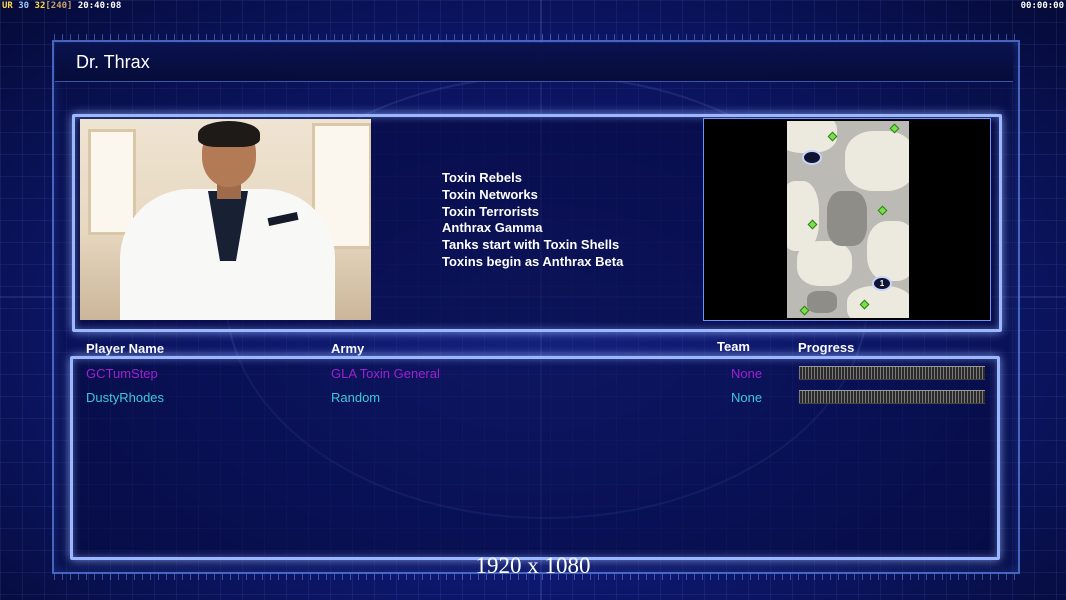  Describe the element at coordinates (826, 347) in the screenshot. I see `header-progress: Progress` at that location.